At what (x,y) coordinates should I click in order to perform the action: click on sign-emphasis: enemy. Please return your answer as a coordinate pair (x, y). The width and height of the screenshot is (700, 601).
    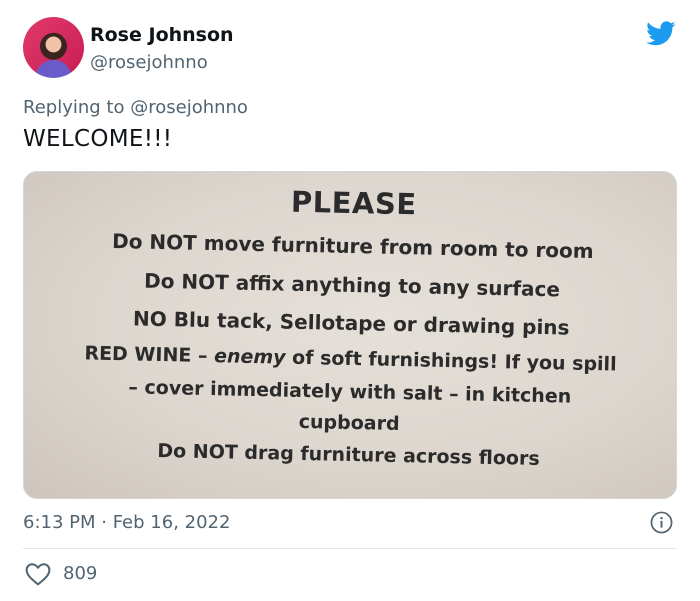
    Looking at the image, I should click on (249, 357).